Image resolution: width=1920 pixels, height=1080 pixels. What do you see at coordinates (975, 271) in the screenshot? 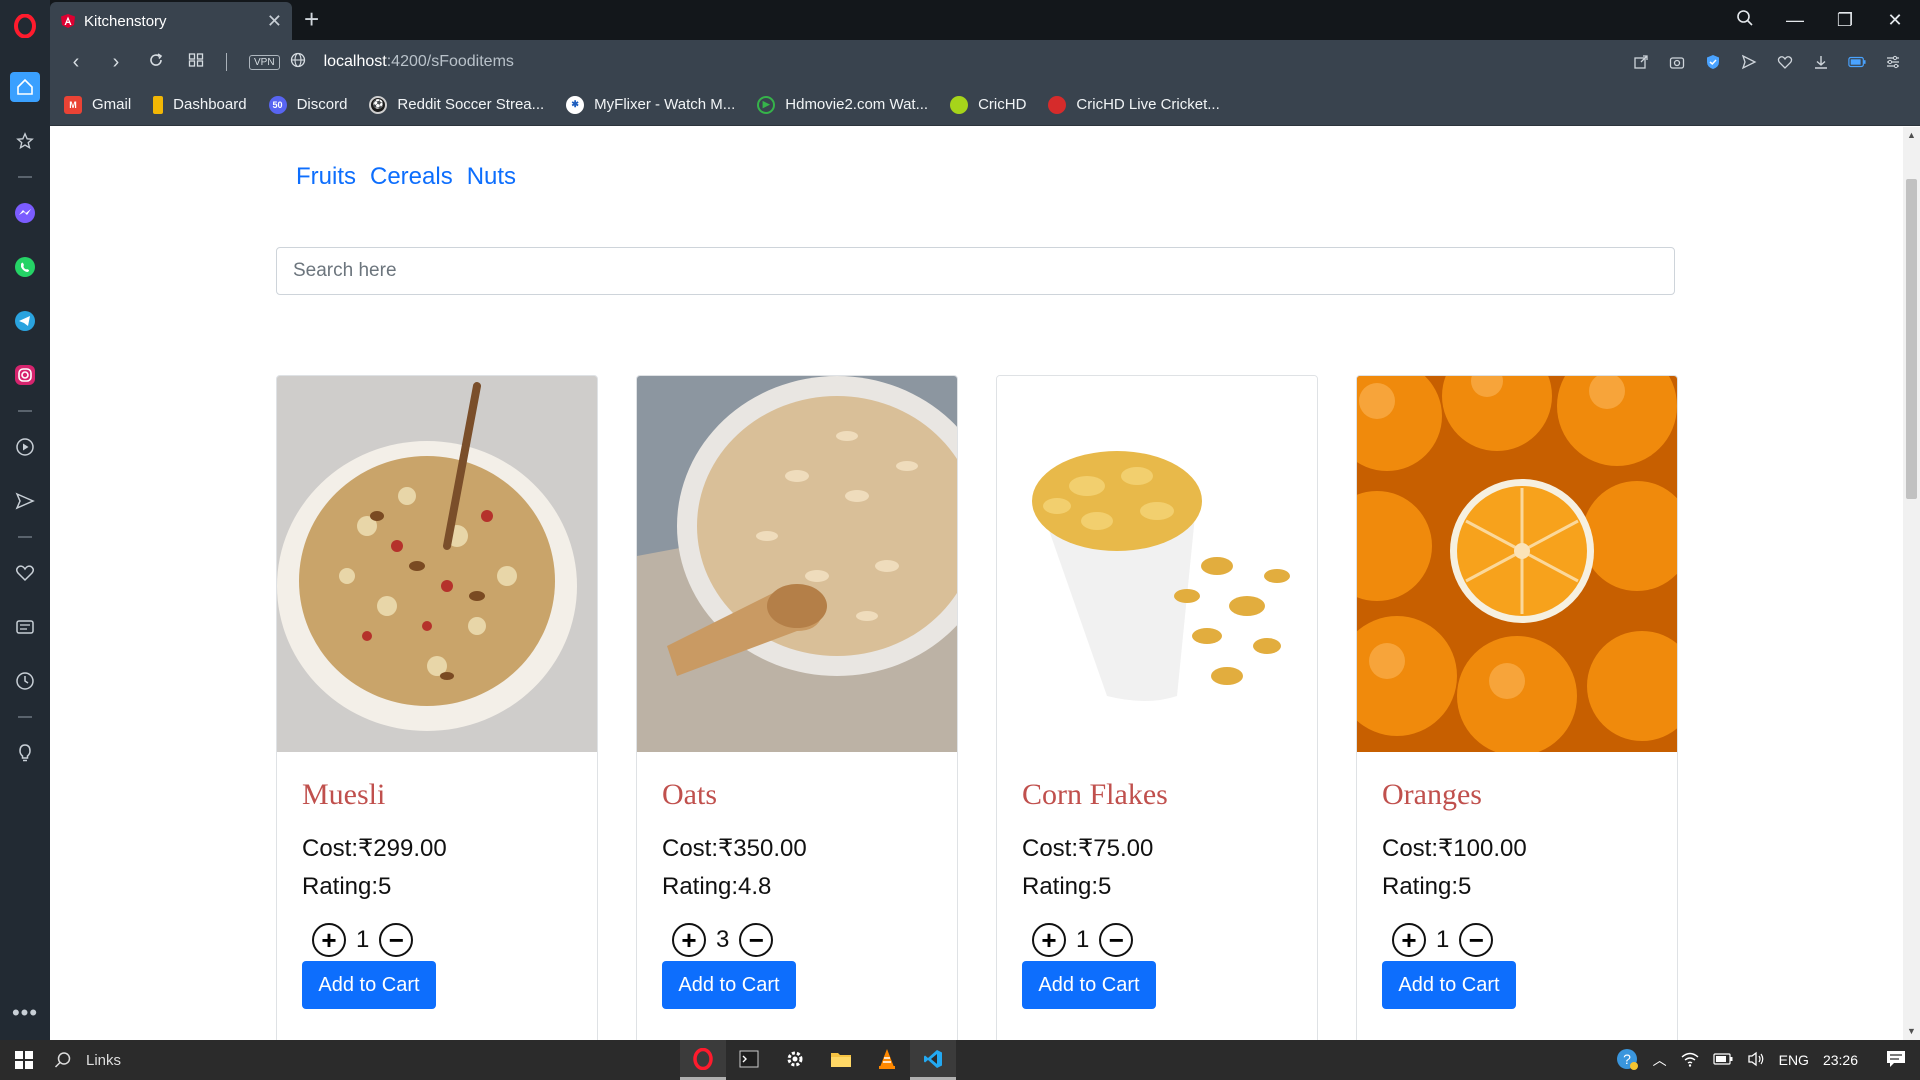
I see `search-input` at bounding box center [975, 271].